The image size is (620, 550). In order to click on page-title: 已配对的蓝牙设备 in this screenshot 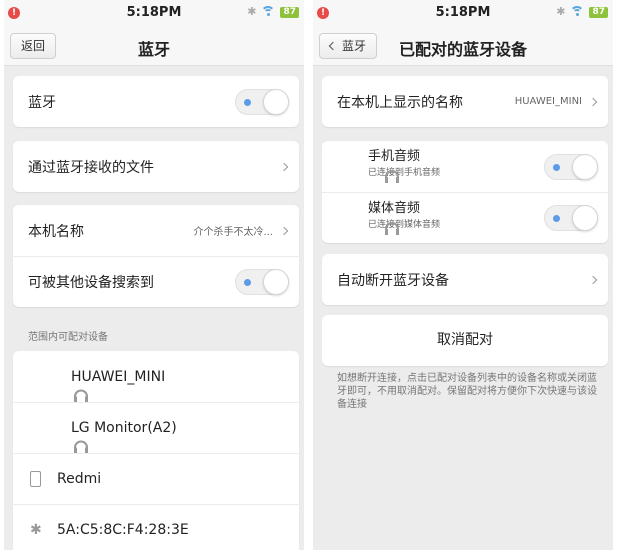, I will do `click(462, 49)`.